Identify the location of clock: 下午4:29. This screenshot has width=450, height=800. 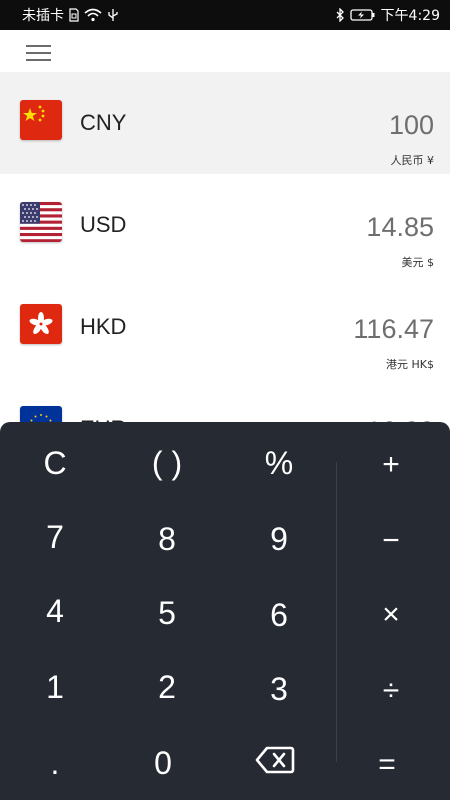
(410, 16).